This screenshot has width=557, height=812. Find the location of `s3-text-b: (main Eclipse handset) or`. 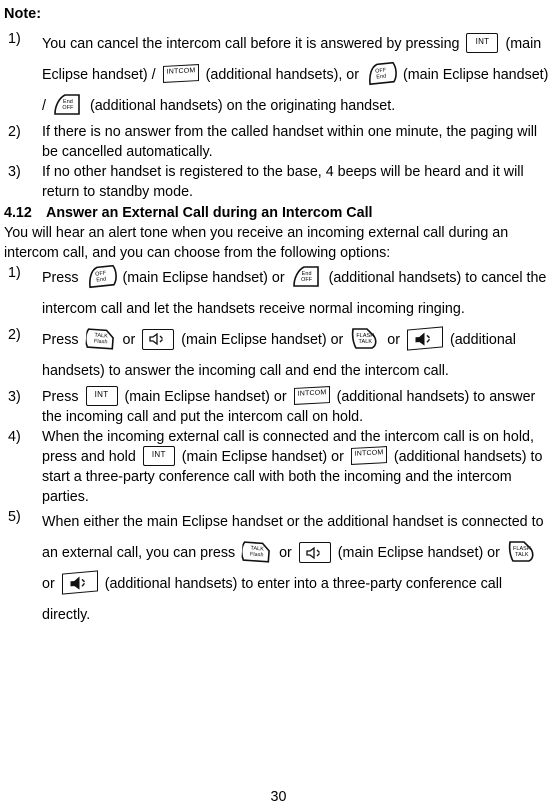

s3-text-b: (main Eclipse handset) or is located at coordinates (205, 397).